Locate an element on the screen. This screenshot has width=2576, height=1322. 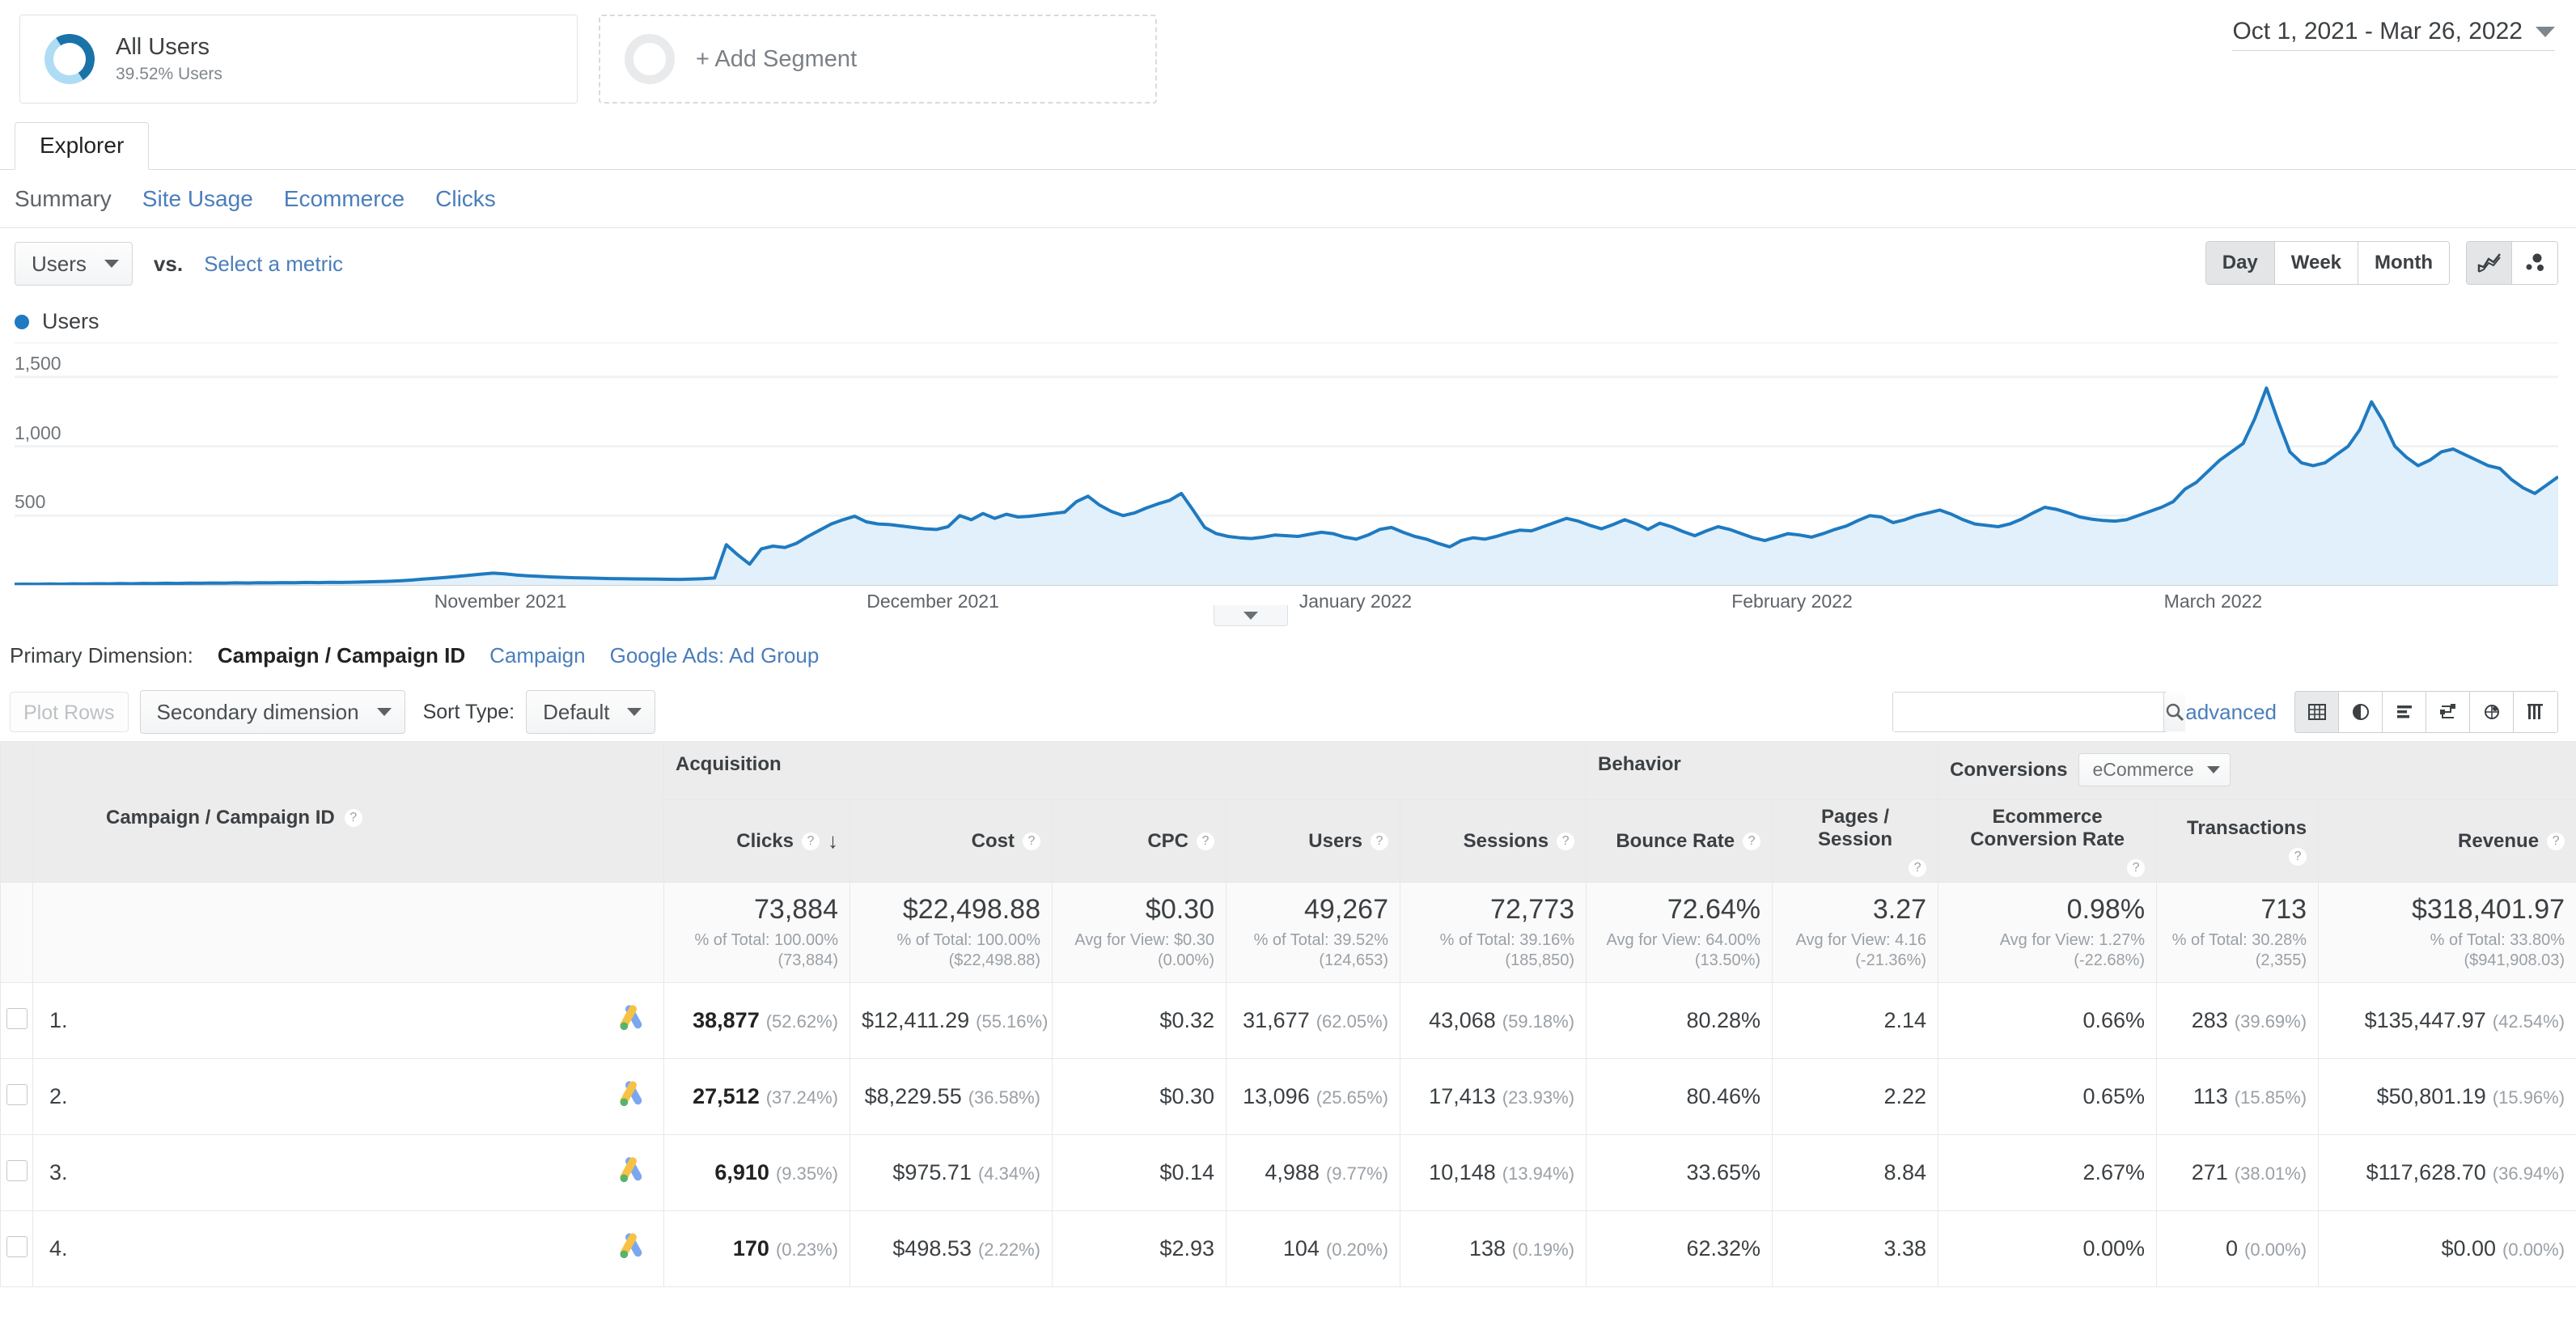
tab-explorer: Explorer is located at coordinates (82, 146).